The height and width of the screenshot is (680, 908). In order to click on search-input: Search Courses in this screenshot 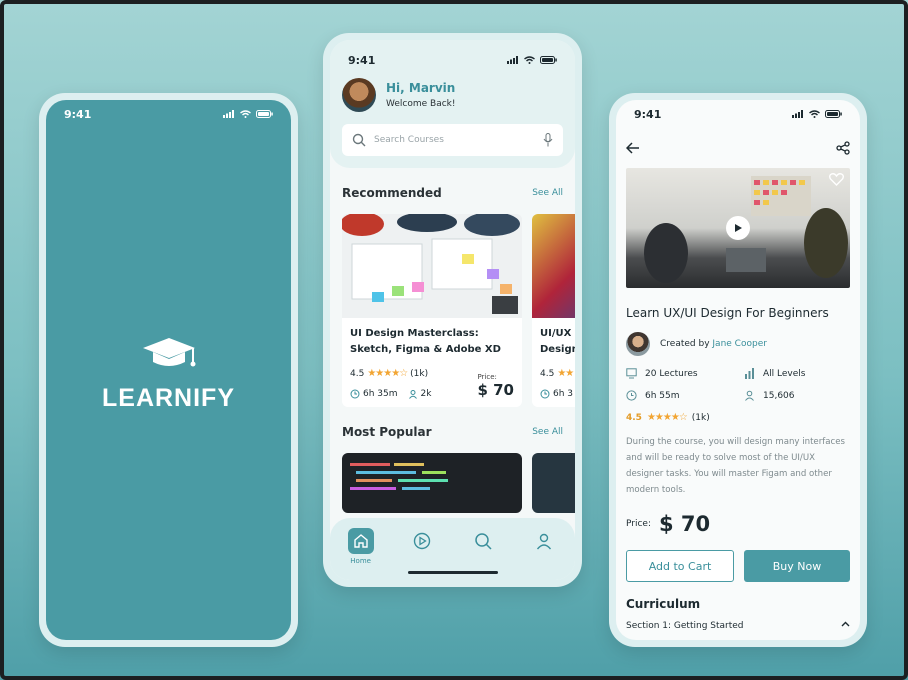, I will do `click(452, 140)`.